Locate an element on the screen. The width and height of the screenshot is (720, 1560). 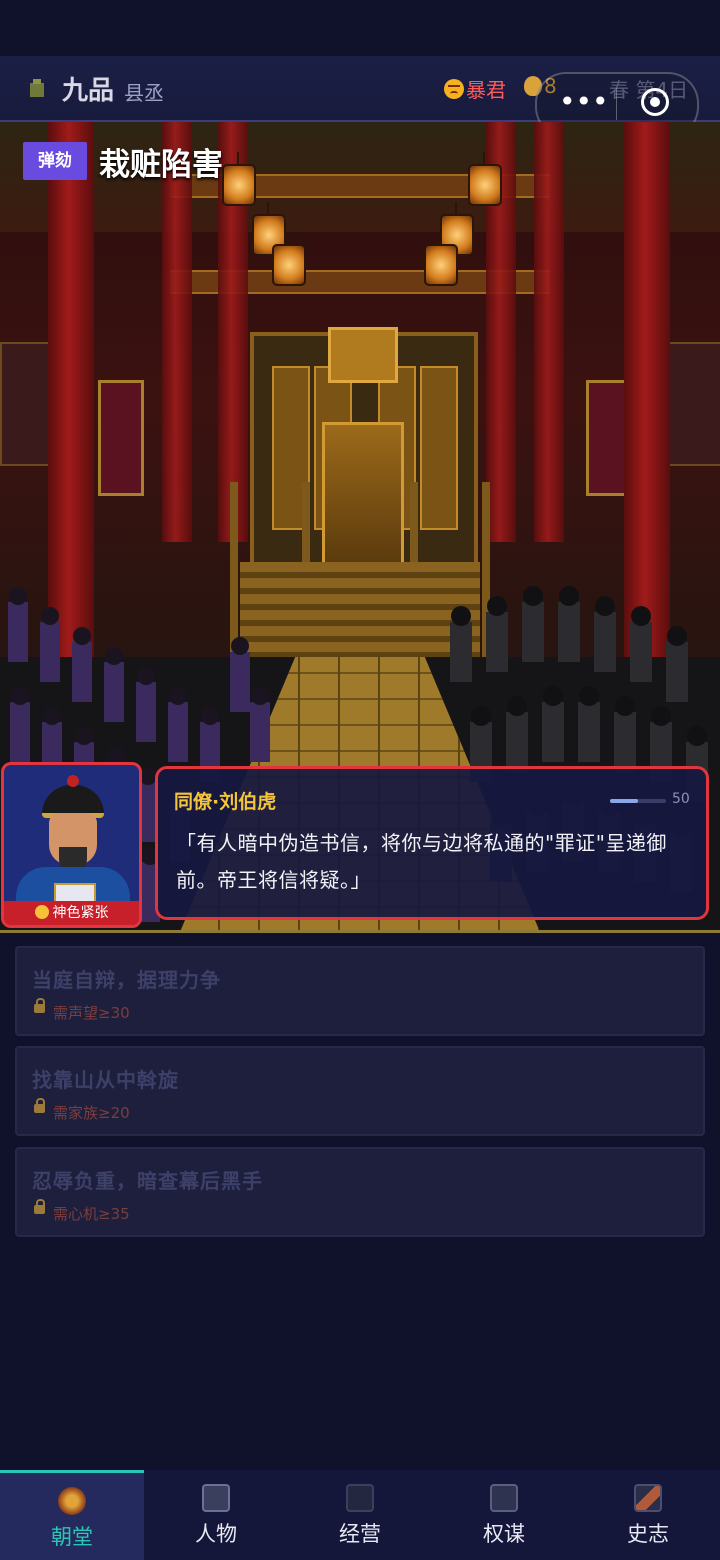
relationship-value: 50 is located at coordinates (681, 799).